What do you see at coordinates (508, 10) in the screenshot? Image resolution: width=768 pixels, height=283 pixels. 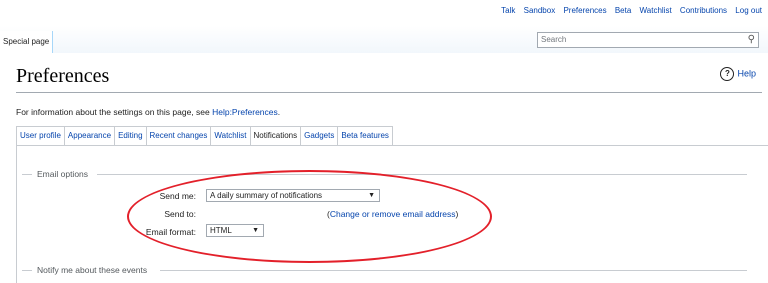 I see `talk-link: Talk` at bounding box center [508, 10].